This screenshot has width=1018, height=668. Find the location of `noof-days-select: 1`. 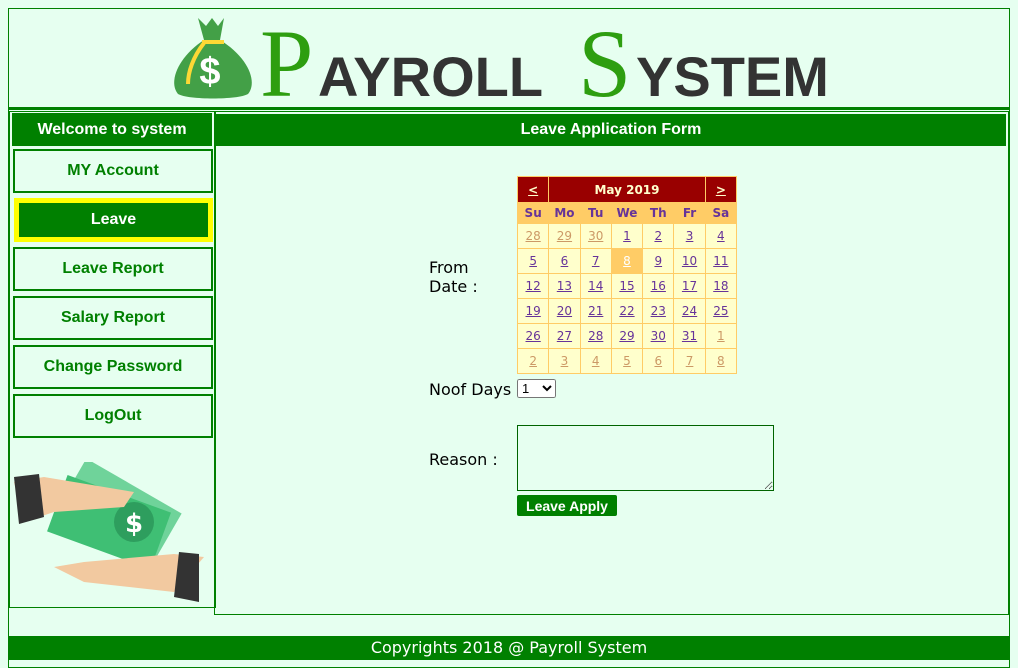

noof-days-select: 1 is located at coordinates (536, 388).